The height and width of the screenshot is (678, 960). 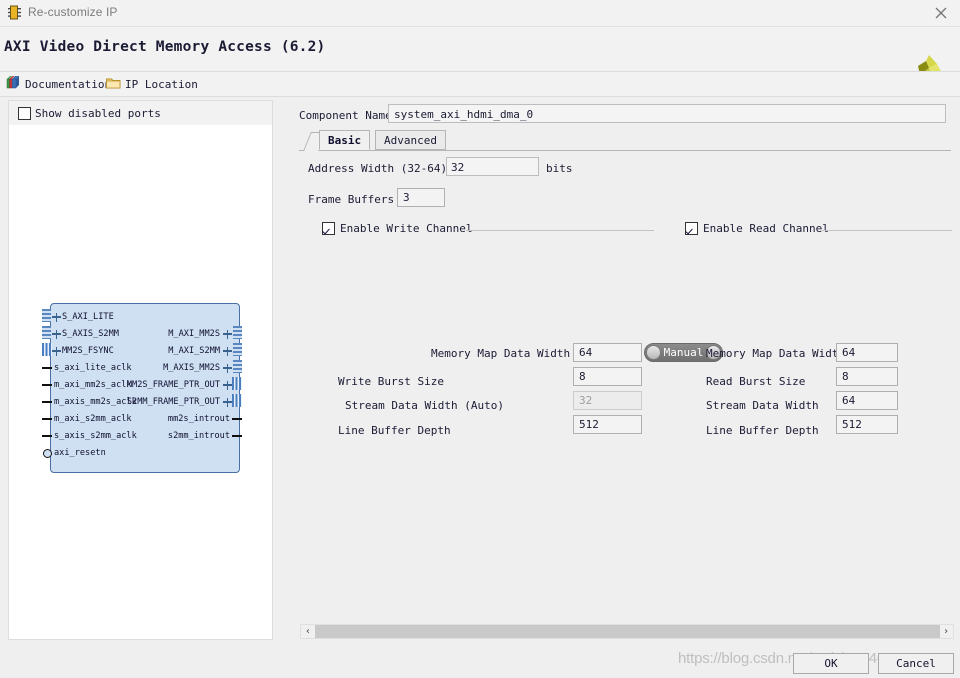 I want to click on tab-advanced: Advanced, so click(x=410, y=140).